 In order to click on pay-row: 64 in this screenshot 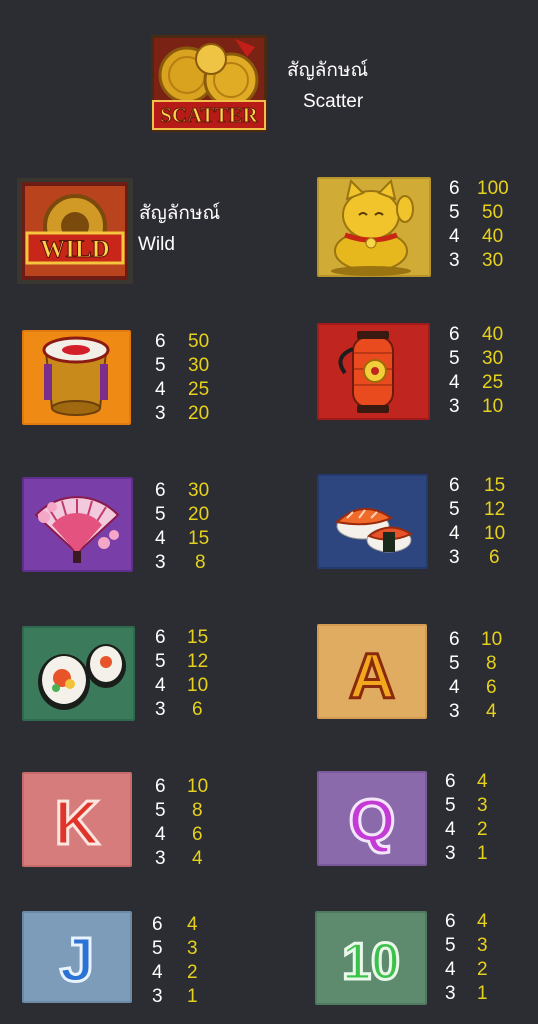, I will do `click(485, 922)`.